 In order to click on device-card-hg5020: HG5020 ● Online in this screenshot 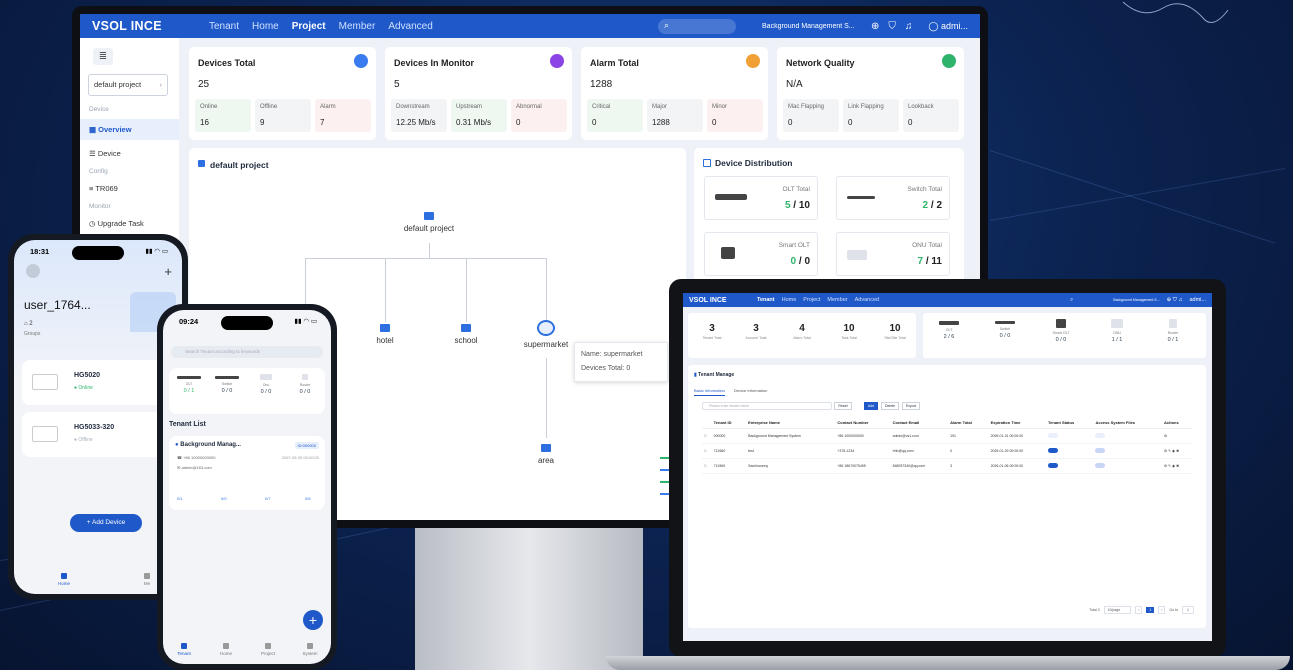, I will do `click(96, 382)`.